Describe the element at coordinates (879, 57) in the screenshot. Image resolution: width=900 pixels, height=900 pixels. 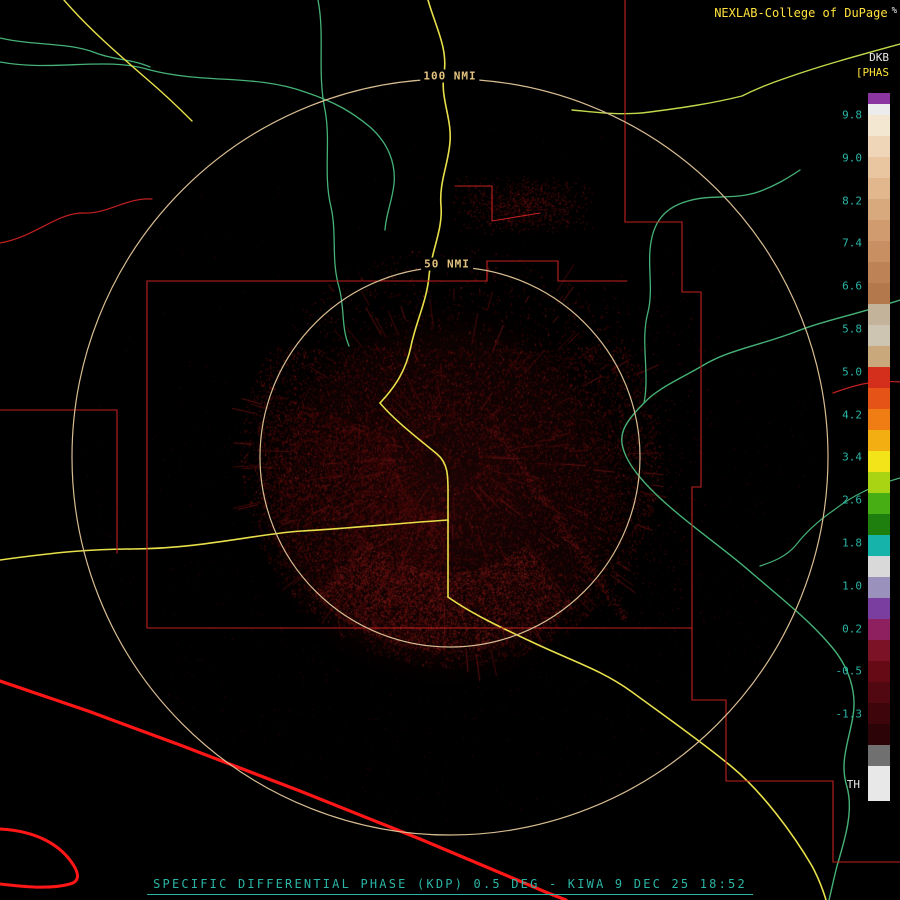
I see `colorbar-unit-label: DKB` at that location.